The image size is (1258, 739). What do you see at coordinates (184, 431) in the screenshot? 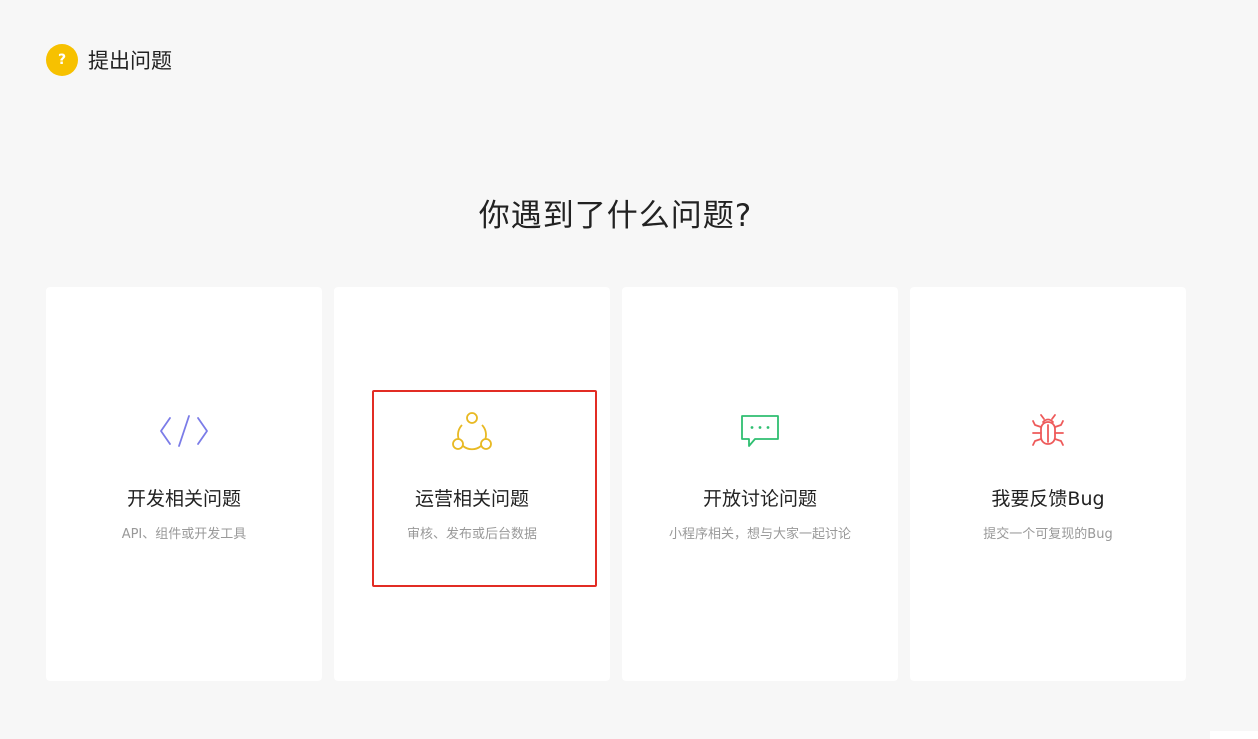
I see `code-icon` at bounding box center [184, 431].